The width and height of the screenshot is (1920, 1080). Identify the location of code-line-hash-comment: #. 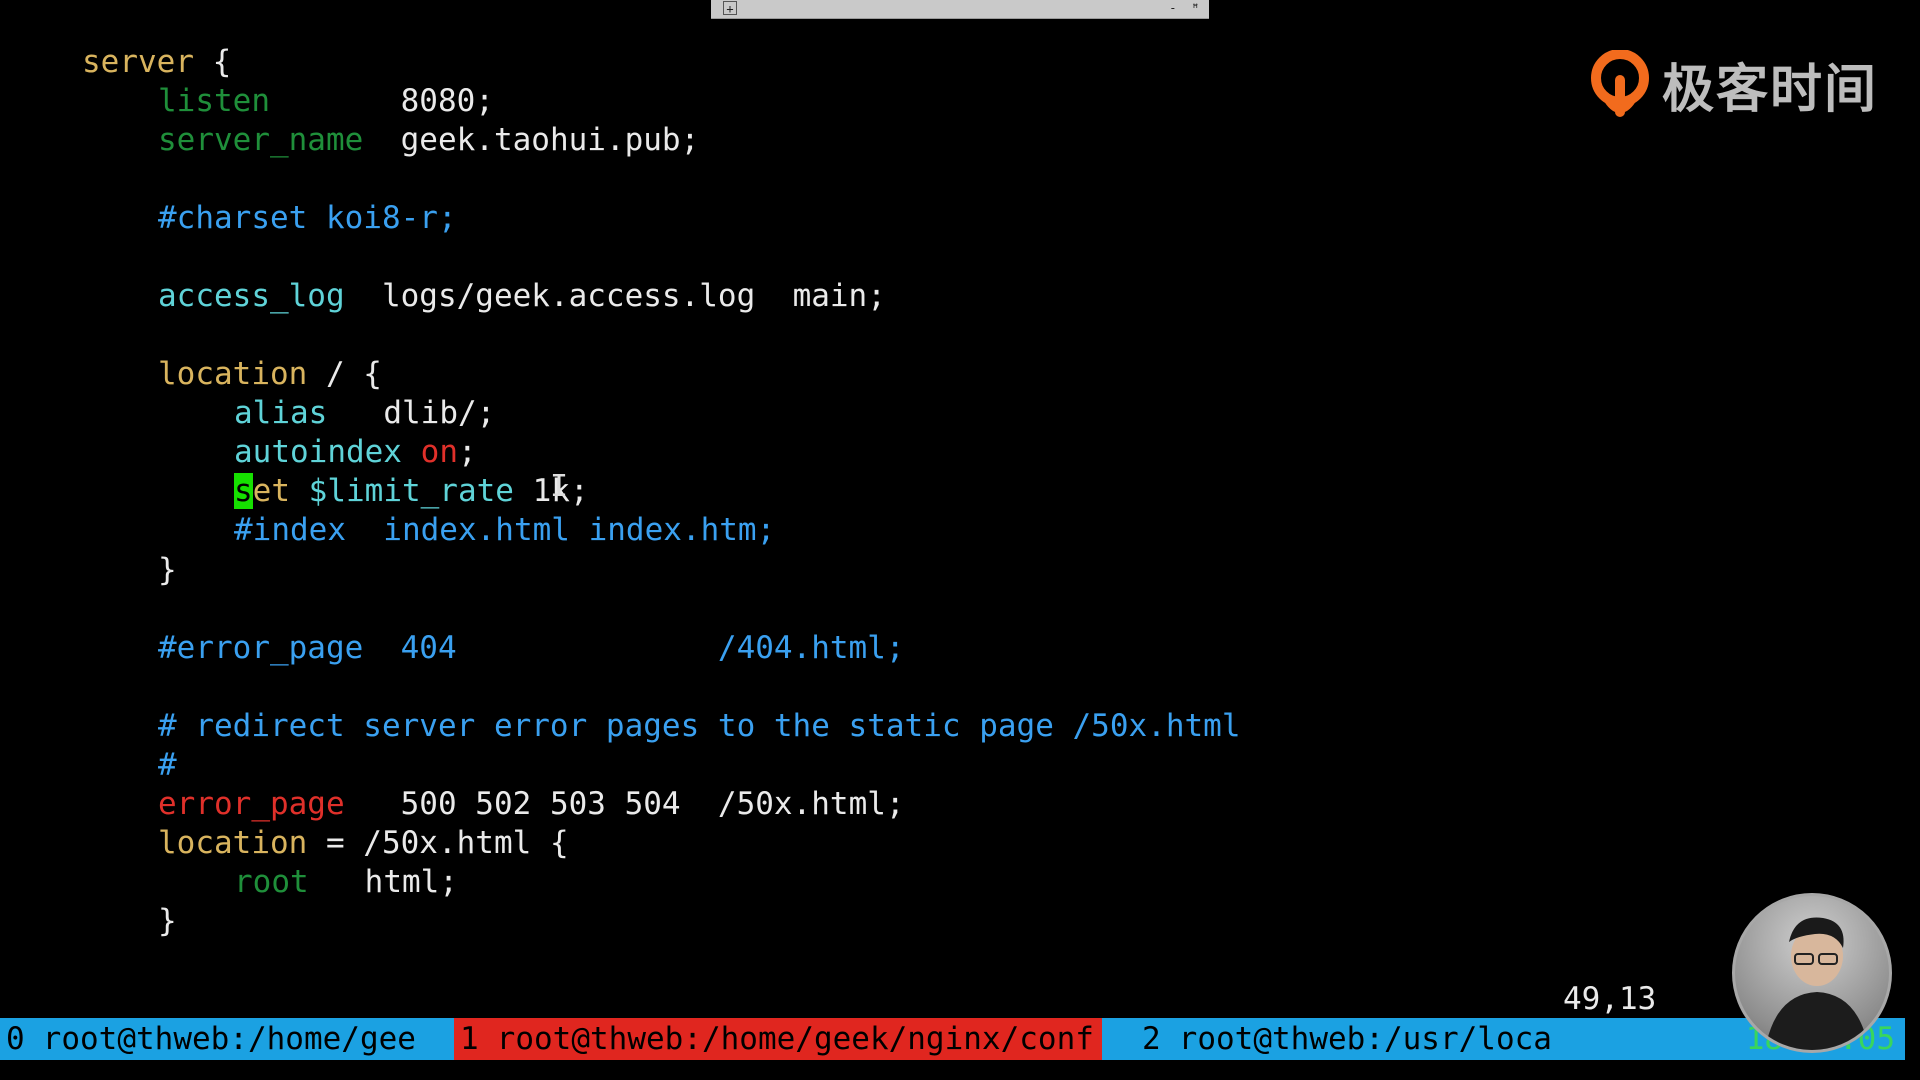
(88, 765).